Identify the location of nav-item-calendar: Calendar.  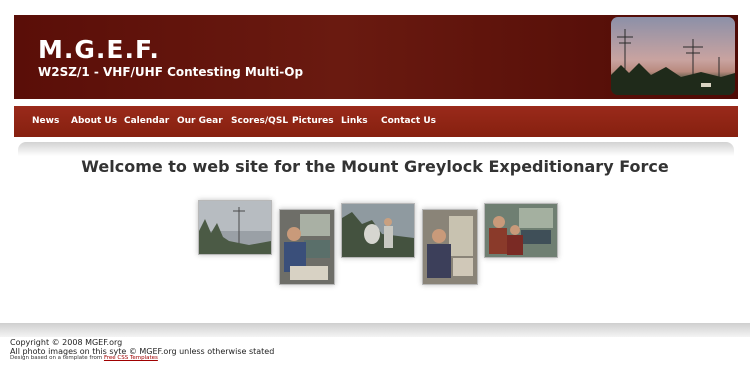
(146, 121).